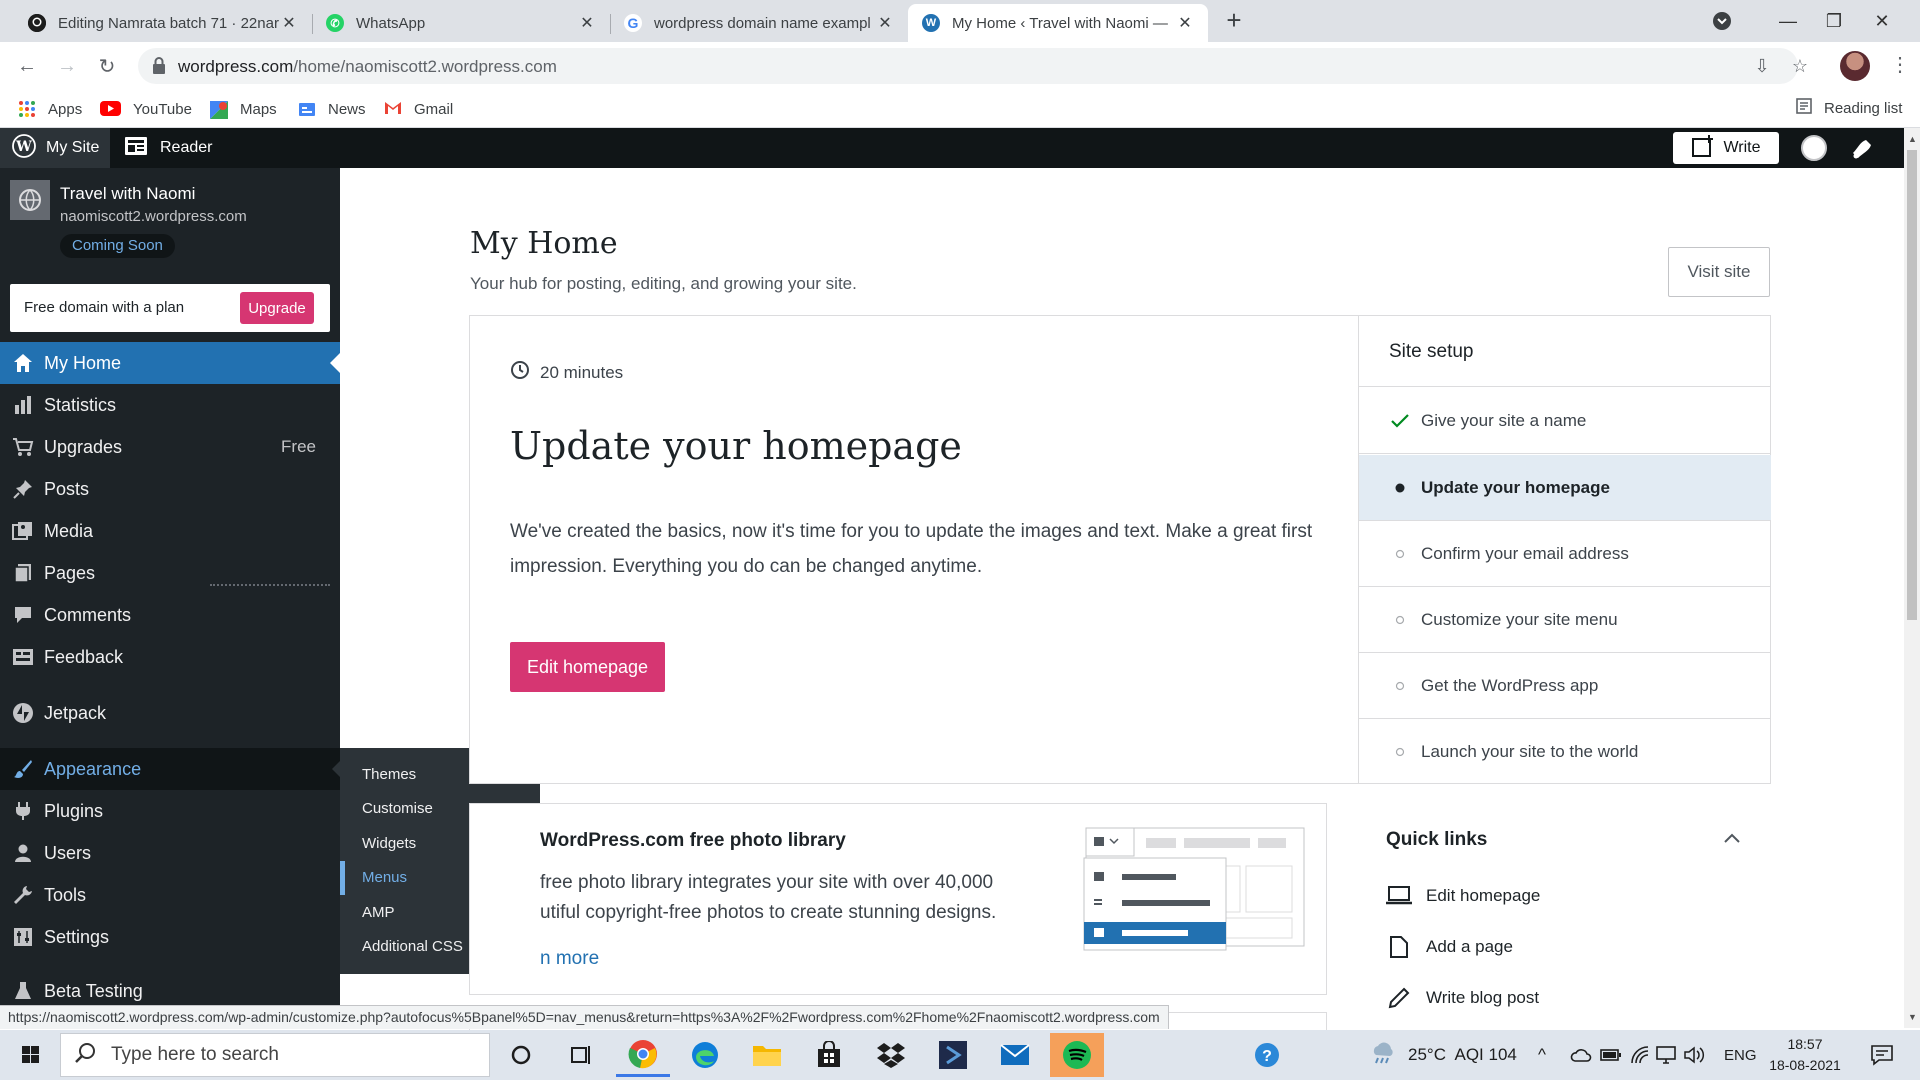  What do you see at coordinates (1058, 23) in the screenshot?
I see `browser-tab-active: W My Home ‹ Travel with Naomi — ✕` at bounding box center [1058, 23].